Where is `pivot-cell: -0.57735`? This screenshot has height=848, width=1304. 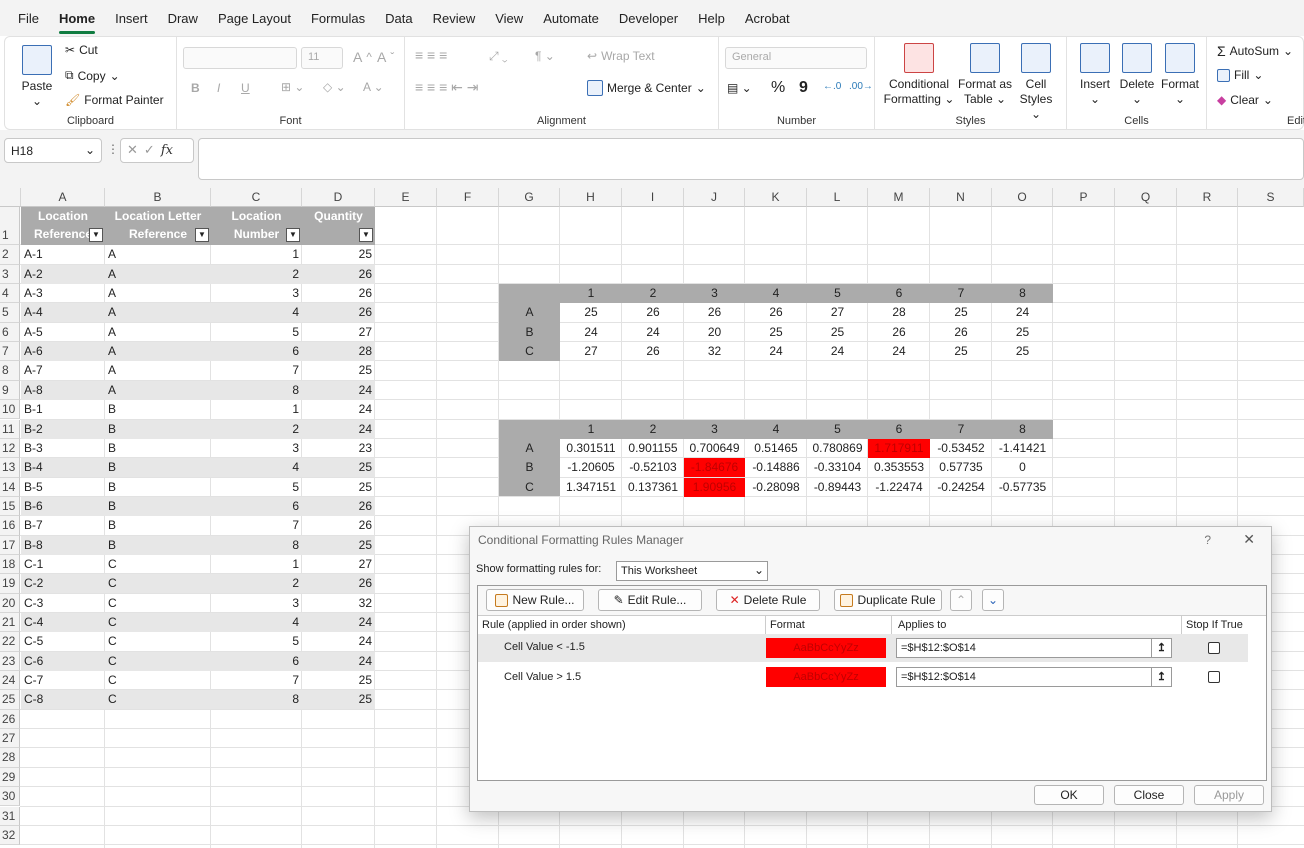 pivot-cell: -0.57735 is located at coordinates (1022, 487).